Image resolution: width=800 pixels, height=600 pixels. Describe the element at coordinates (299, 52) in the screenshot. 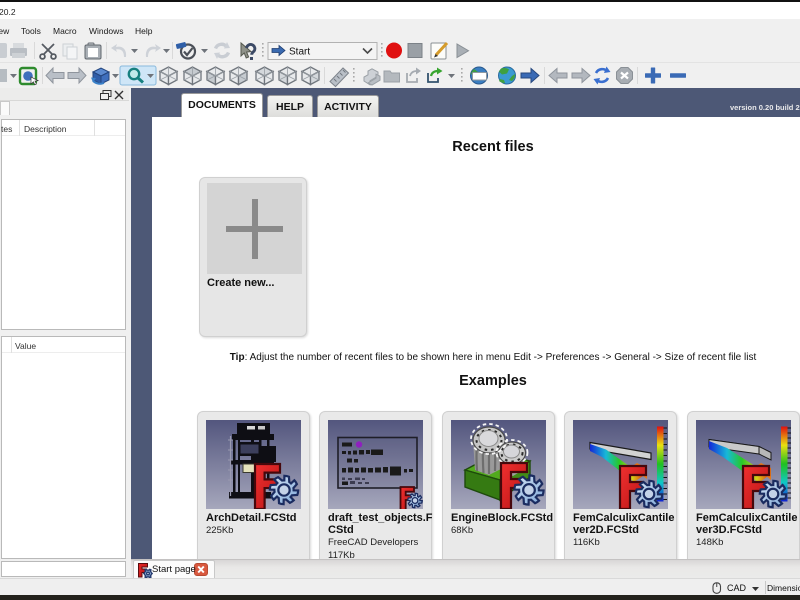

I see `svg-text: Start` at that location.